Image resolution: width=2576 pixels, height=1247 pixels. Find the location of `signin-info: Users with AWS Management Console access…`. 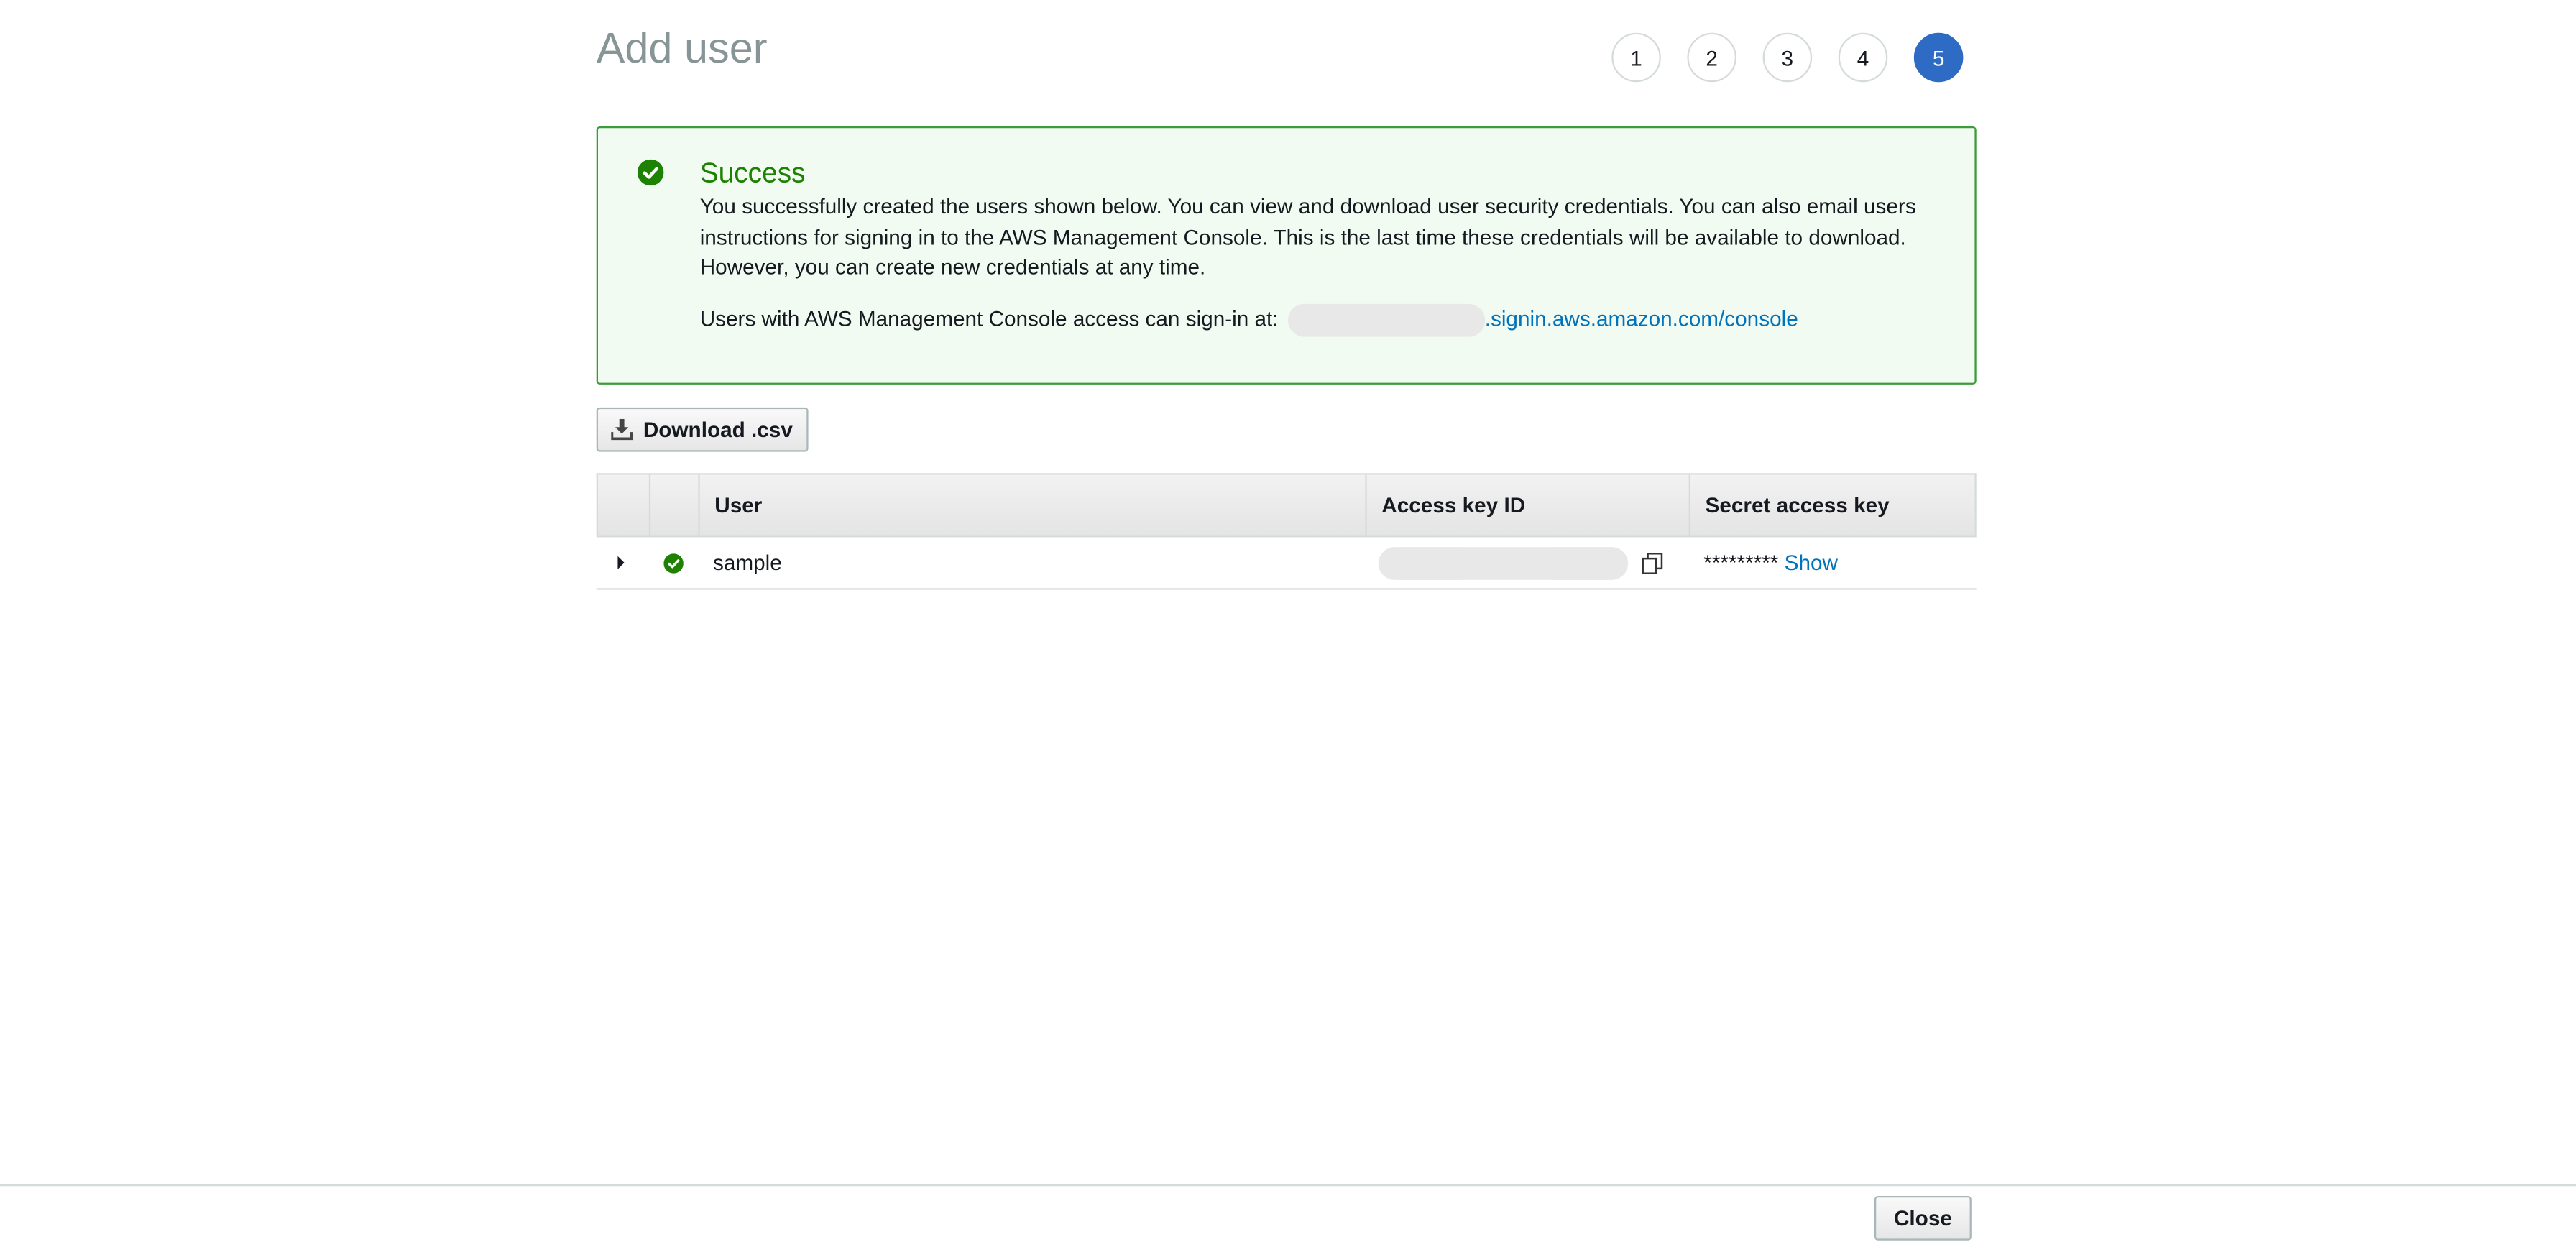

signin-info: Users with AWS Management Console access… is located at coordinates (1248, 320).